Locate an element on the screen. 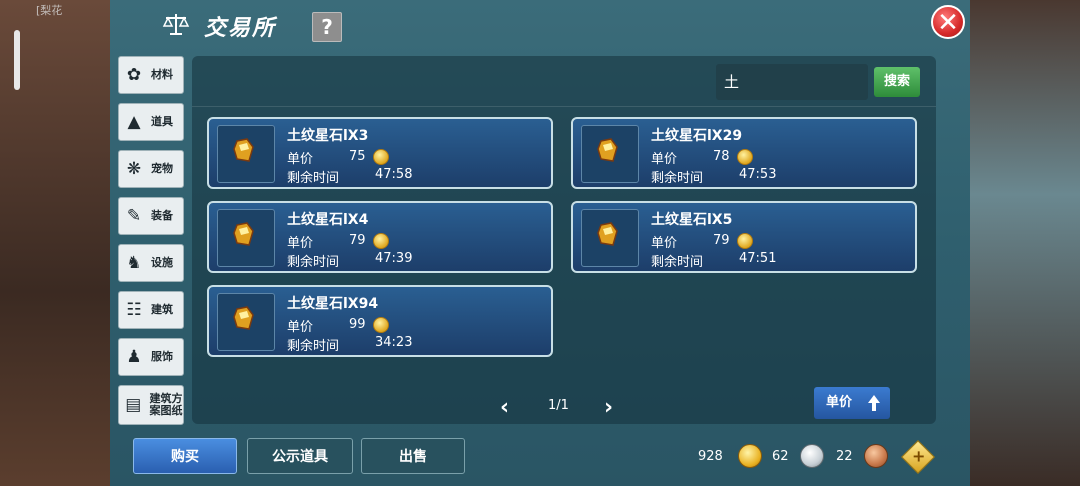 The image size is (1080, 486). listing-card: 土纹星石lX29 单价 78 剩余时间 47:53 is located at coordinates (744, 153).